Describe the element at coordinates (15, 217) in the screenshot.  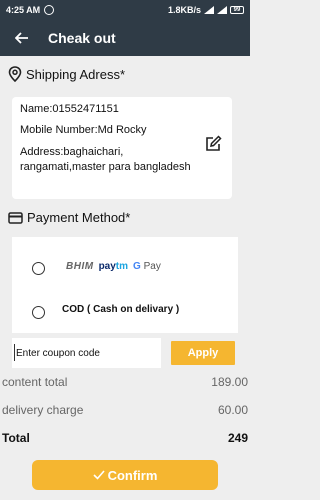
I see `credit-card-icon` at that location.